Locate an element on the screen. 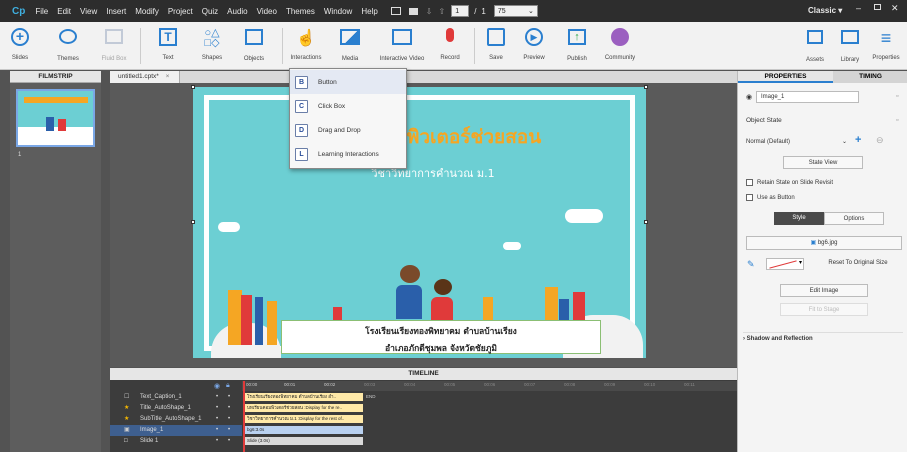  timeline-header: TIMELINE is located at coordinates (423, 374).